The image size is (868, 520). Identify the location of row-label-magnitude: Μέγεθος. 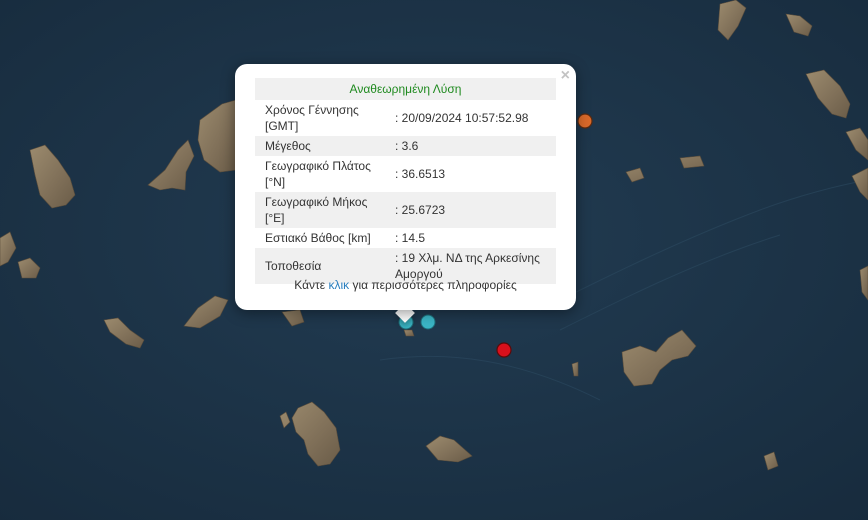
(323, 146).